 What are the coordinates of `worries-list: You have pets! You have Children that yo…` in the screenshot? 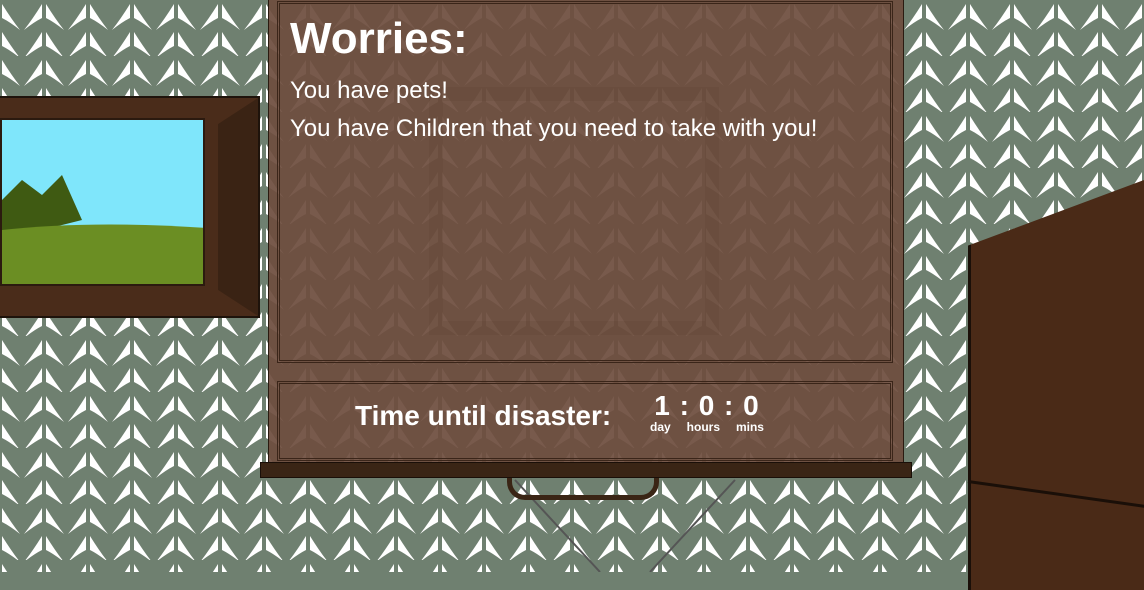 It's located at (553, 110).